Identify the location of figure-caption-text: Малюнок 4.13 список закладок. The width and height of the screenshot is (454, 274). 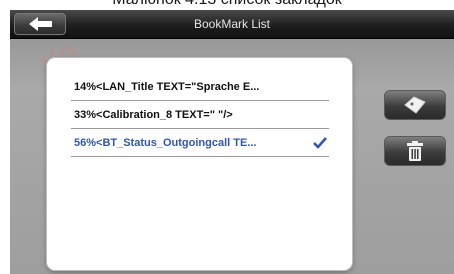
(227, 4).